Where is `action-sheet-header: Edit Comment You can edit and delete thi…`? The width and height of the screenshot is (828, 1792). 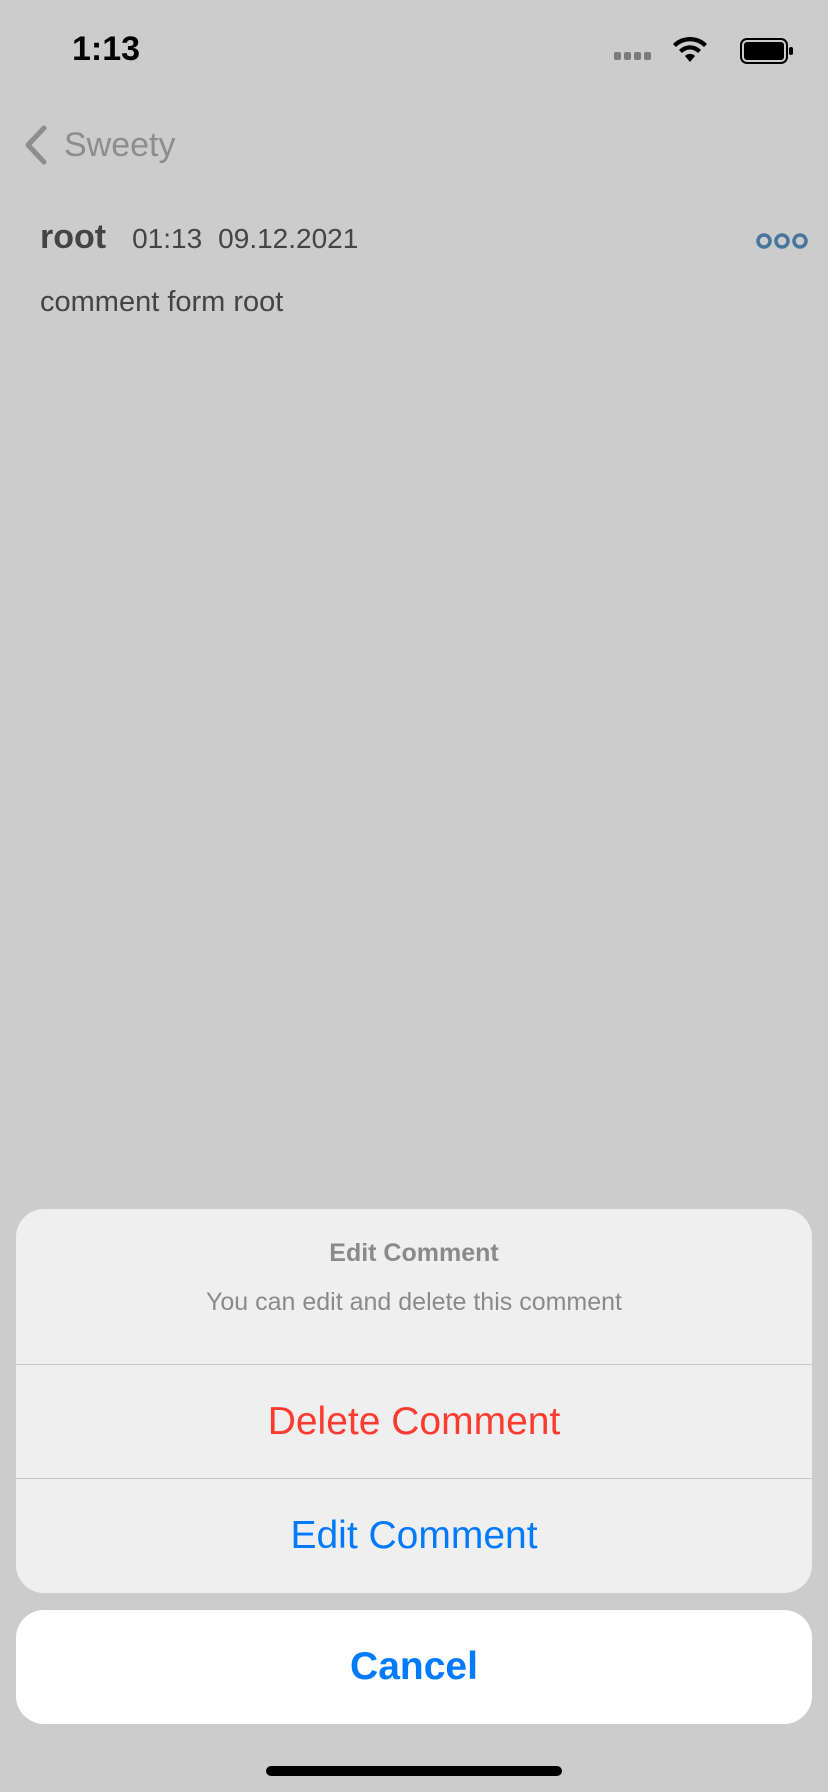 action-sheet-header: Edit Comment You can edit and delete thi… is located at coordinates (414, 1286).